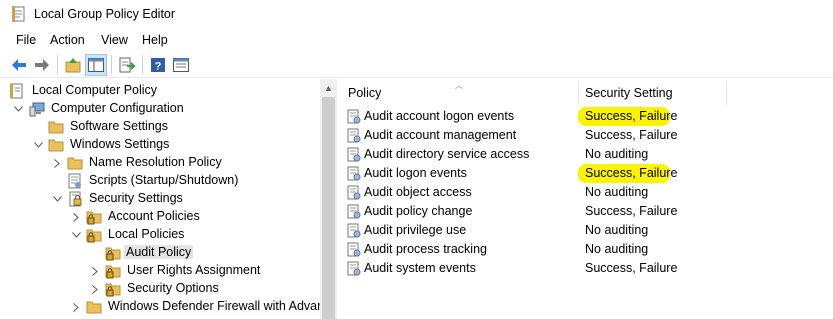  What do you see at coordinates (37, 109) in the screenshot?
I see `computer-icon` at bounding box center [37, 109].